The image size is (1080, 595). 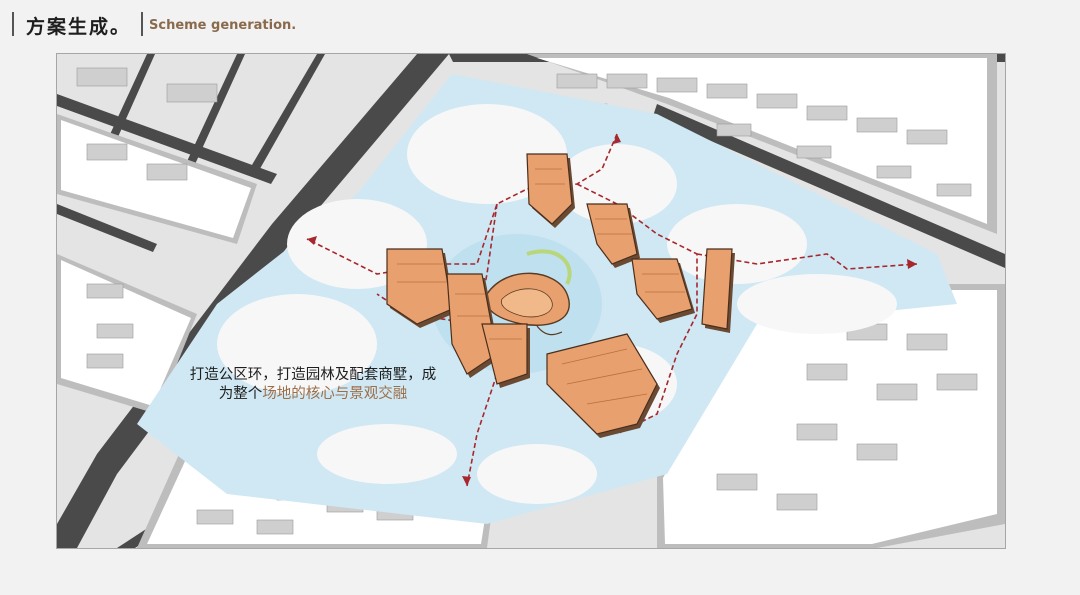 What do you see at coordinates (142, 24) in the screenshot?
I see `header-divider-mid` at bounding box center [142, 24].